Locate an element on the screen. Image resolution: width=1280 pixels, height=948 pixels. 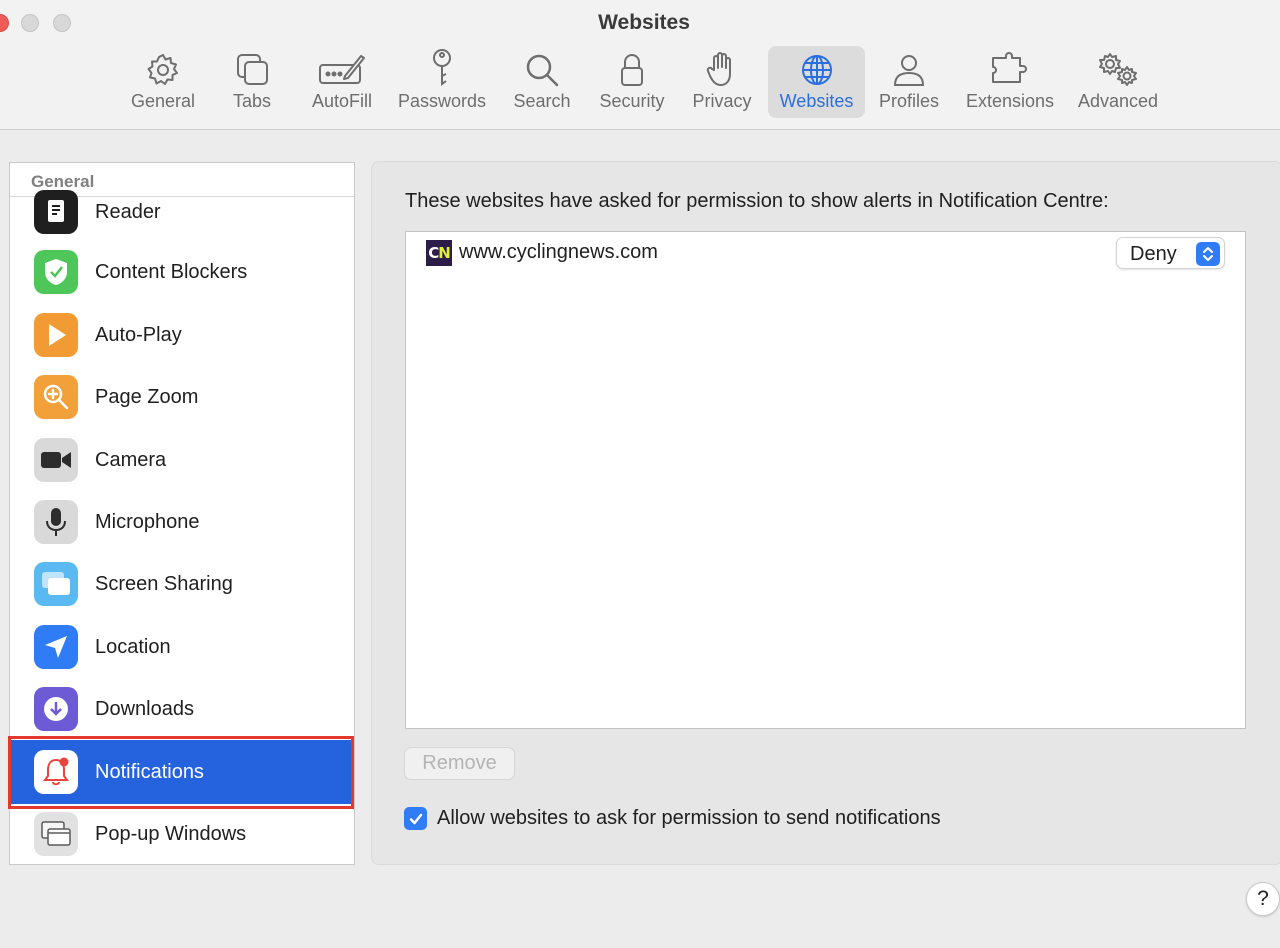
tab-advanced: Advanced is located at coordinates (1118, 82).